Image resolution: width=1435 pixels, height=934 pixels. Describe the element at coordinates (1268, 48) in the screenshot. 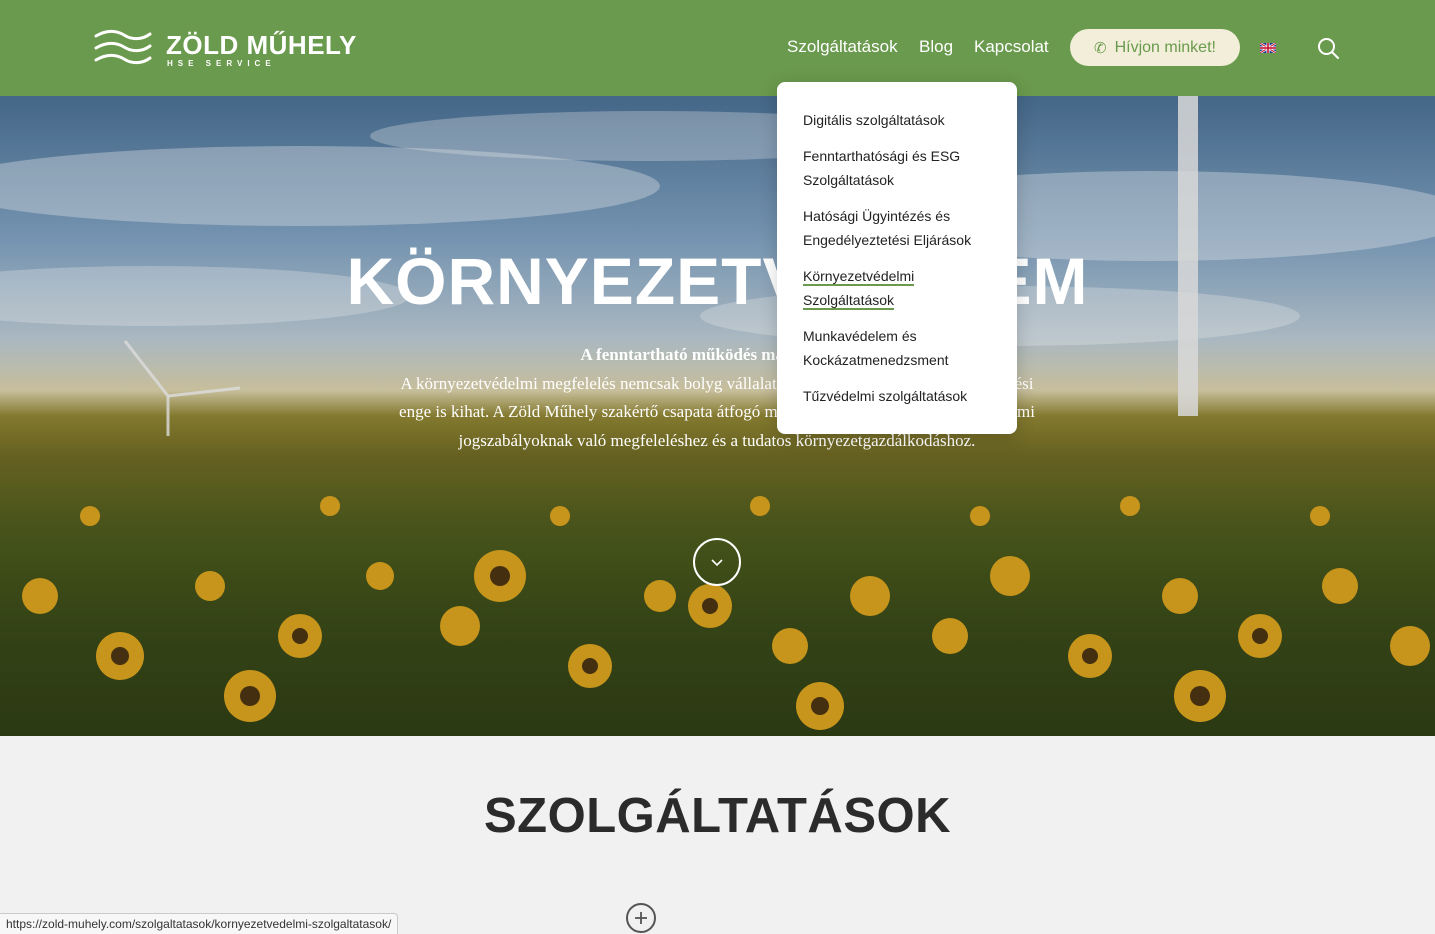

I see `uk-flag-icon` at that location.